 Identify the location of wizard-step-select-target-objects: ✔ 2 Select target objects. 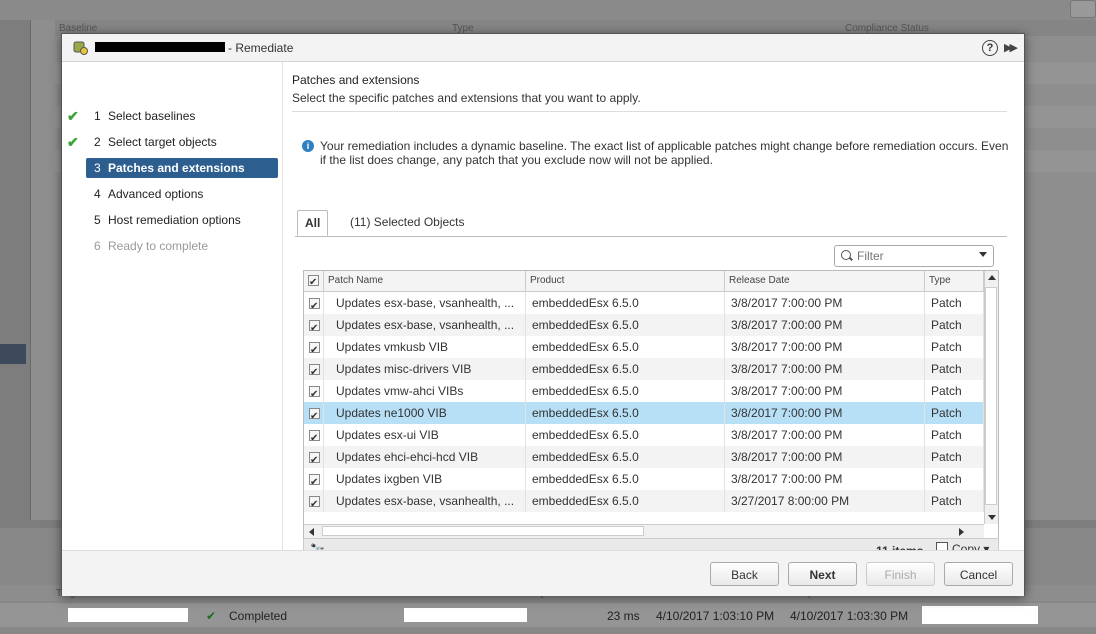
(172, 142).